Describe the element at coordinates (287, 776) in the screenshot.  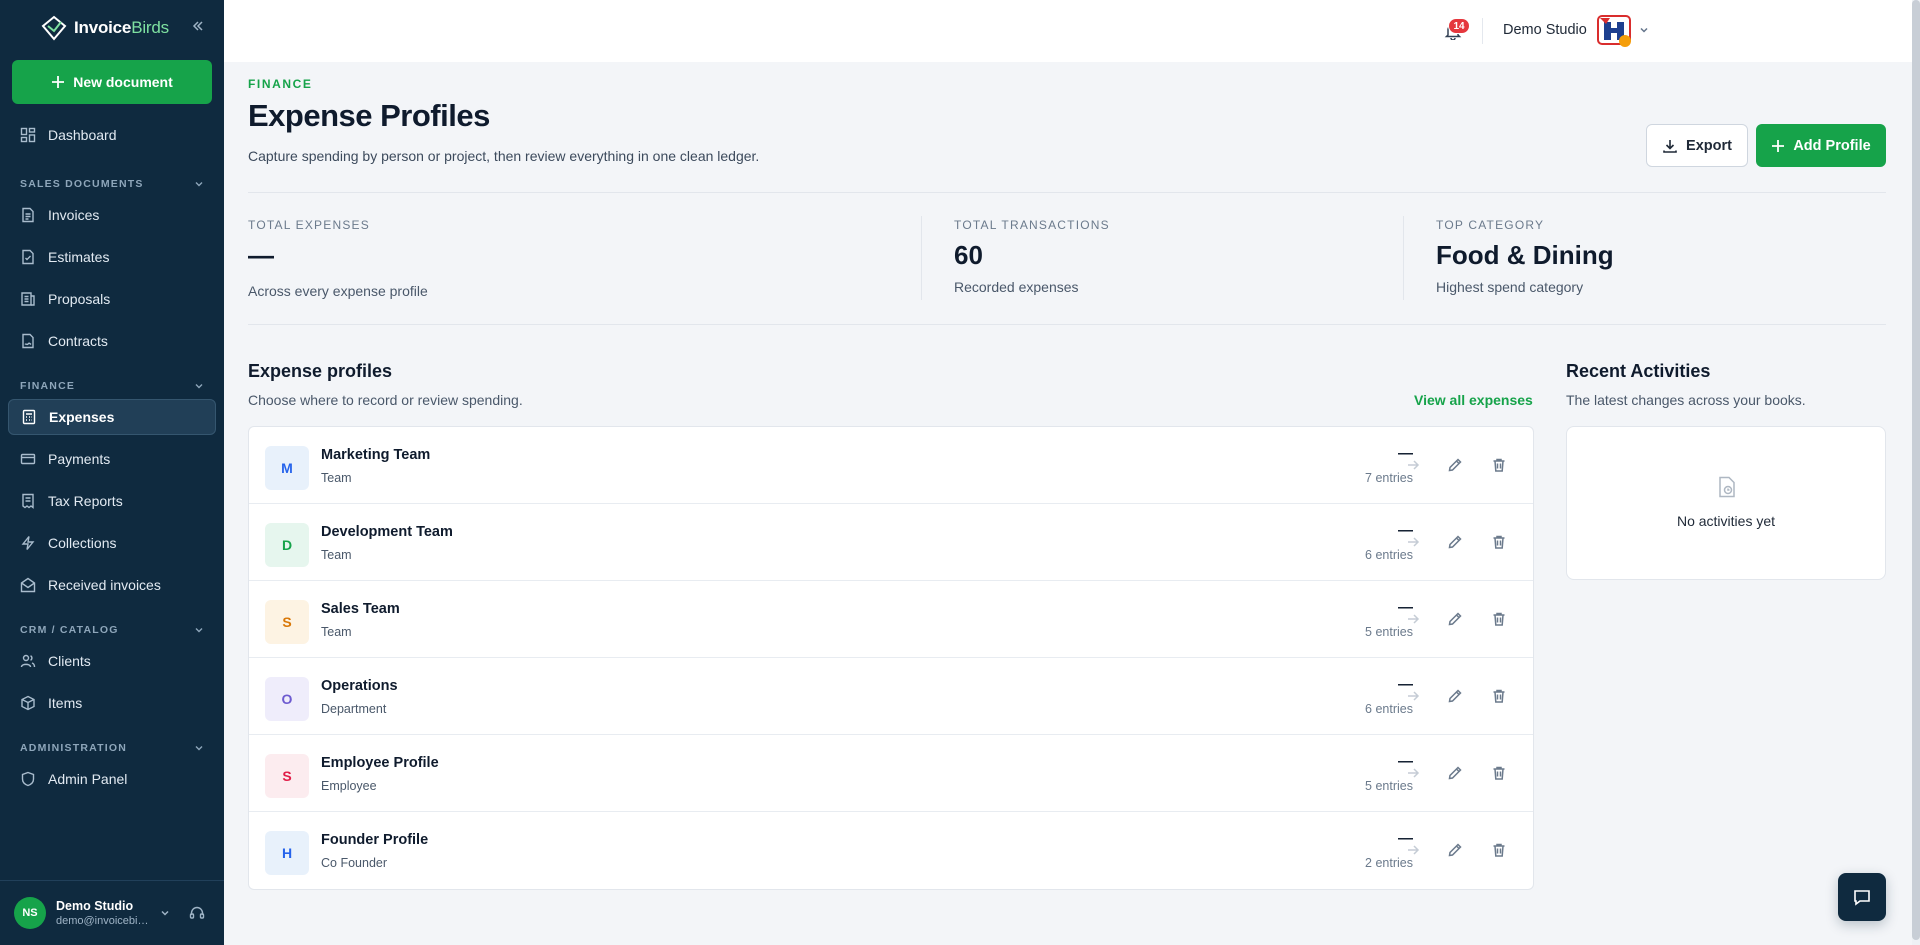
I see `profile-initial-badge: S` at that location.